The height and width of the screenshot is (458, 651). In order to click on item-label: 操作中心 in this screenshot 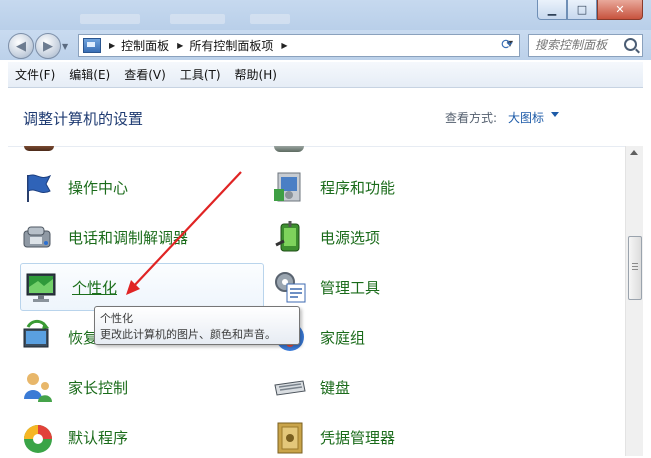, I will do `click(98, 187)`.